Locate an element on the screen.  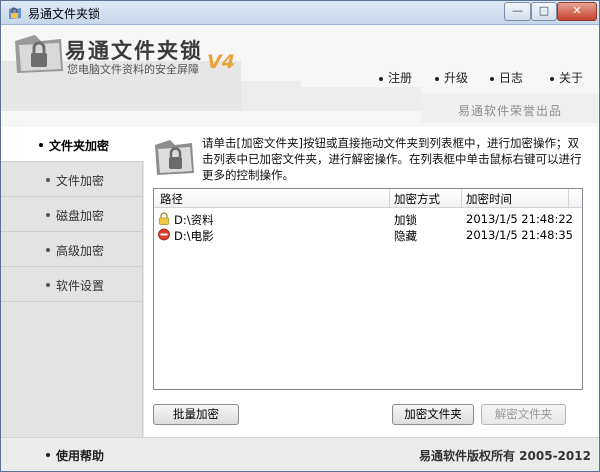
column-header-time: 加密时间 is located at coordinates (489, 199).